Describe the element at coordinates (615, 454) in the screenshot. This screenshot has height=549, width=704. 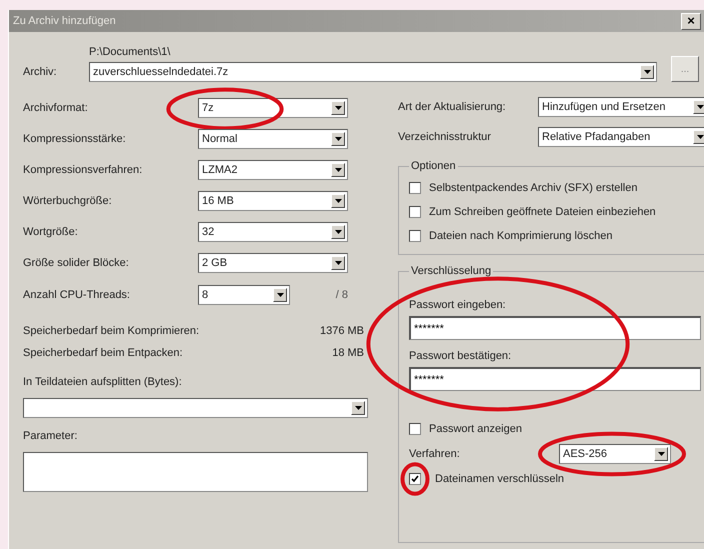
I see `method-combobox: AES-256` at that location.